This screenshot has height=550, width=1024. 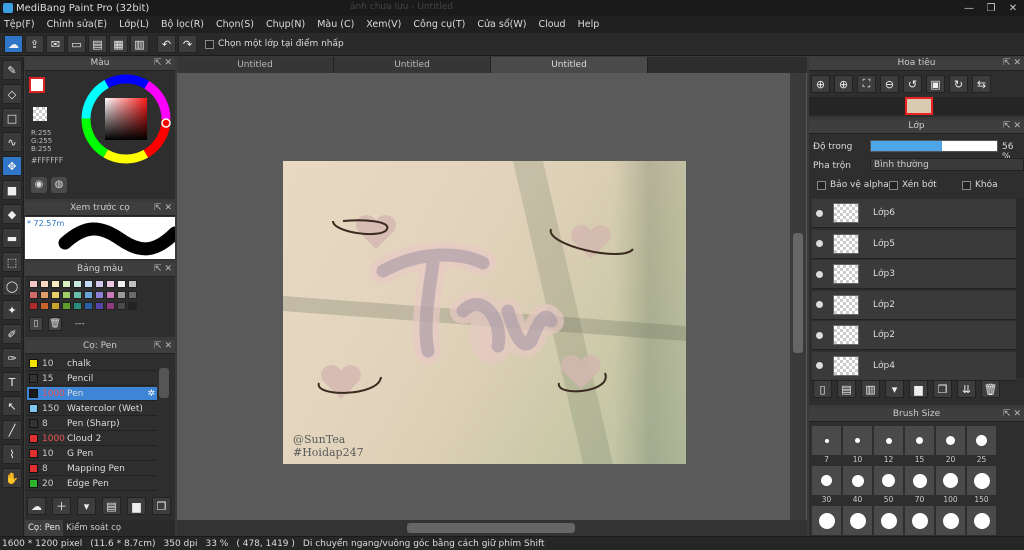 I want to click on select-eraser-icon: ✑, so click(x=12, y=358).